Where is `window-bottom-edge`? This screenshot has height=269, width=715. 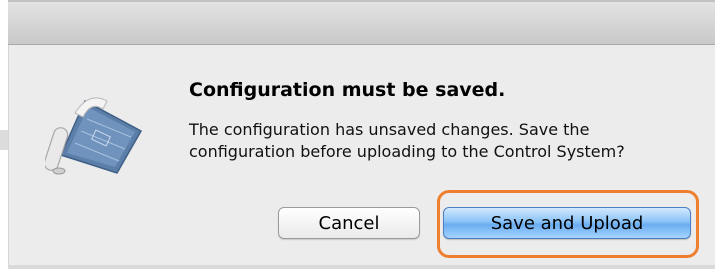
window-bottom-edge is located at coordinates (361, 267).